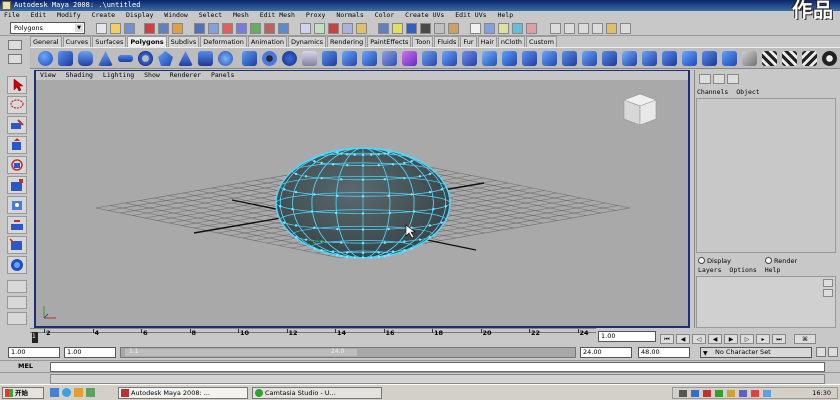 The width and height of the screenshot is (840, 400). I want to click on planar-map-icon, so click(789, 58).